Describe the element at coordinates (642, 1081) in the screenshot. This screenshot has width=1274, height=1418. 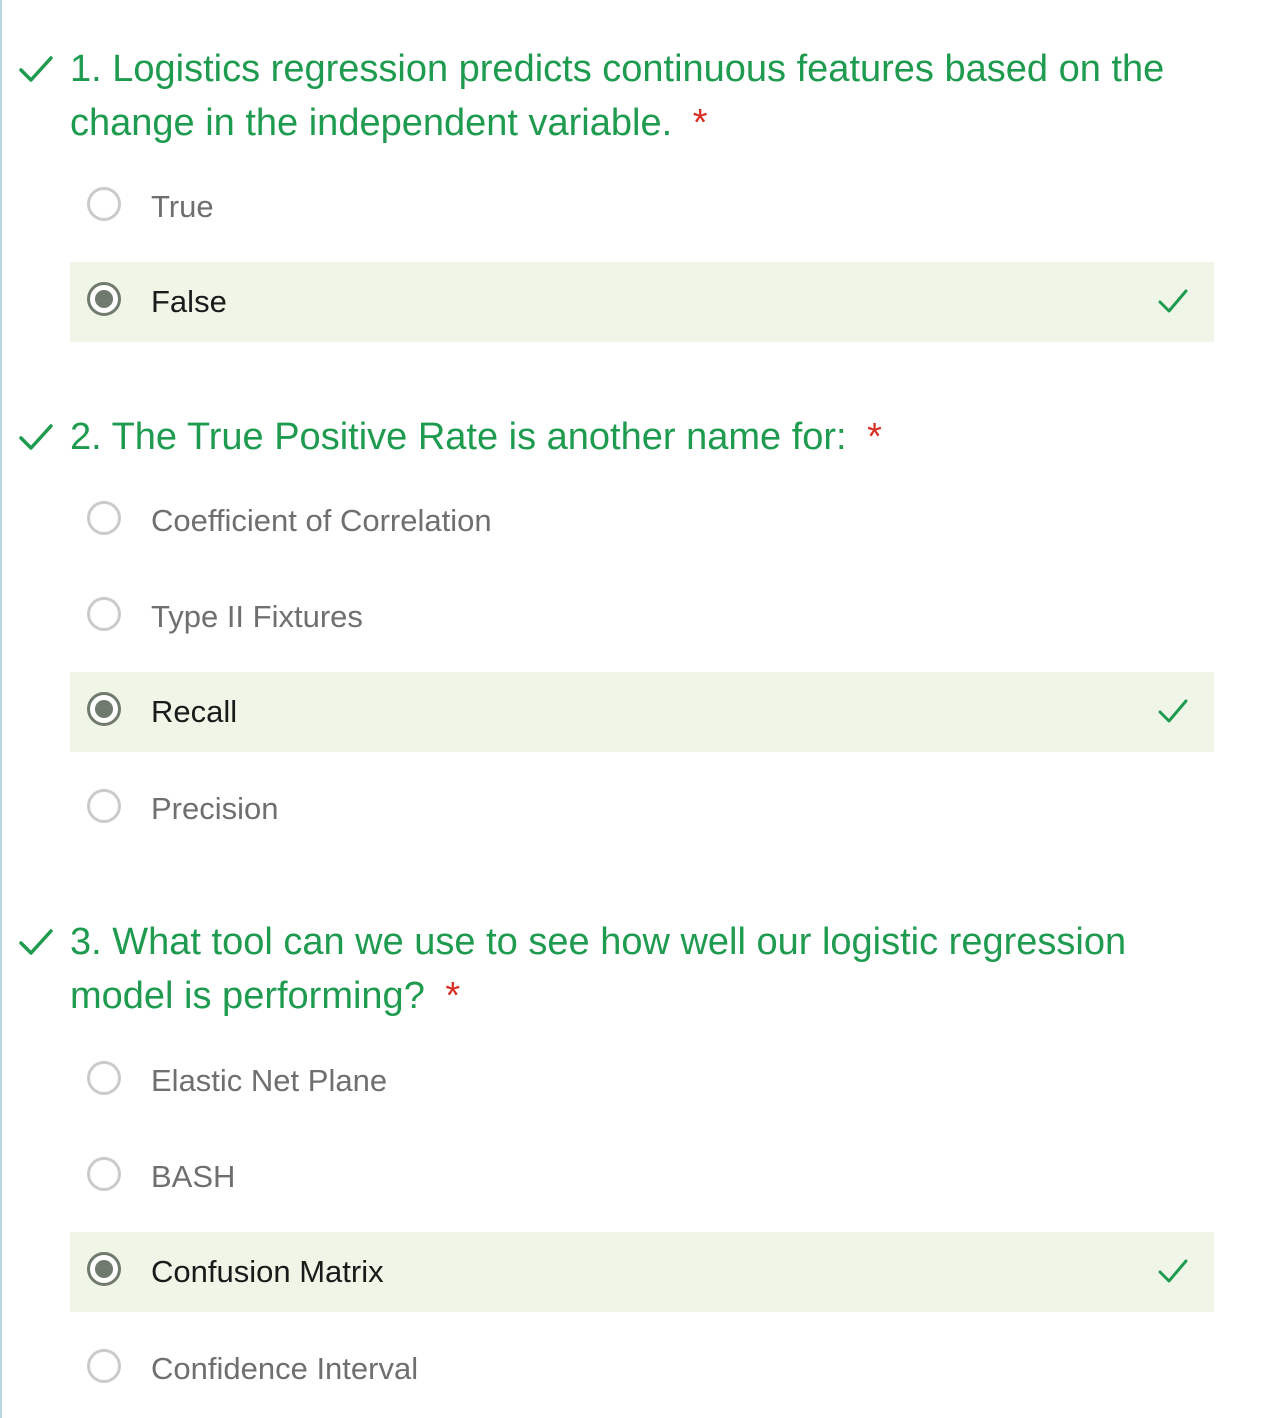
I see `option-elastic-net-plane: Elastic Net Plane` at that location.